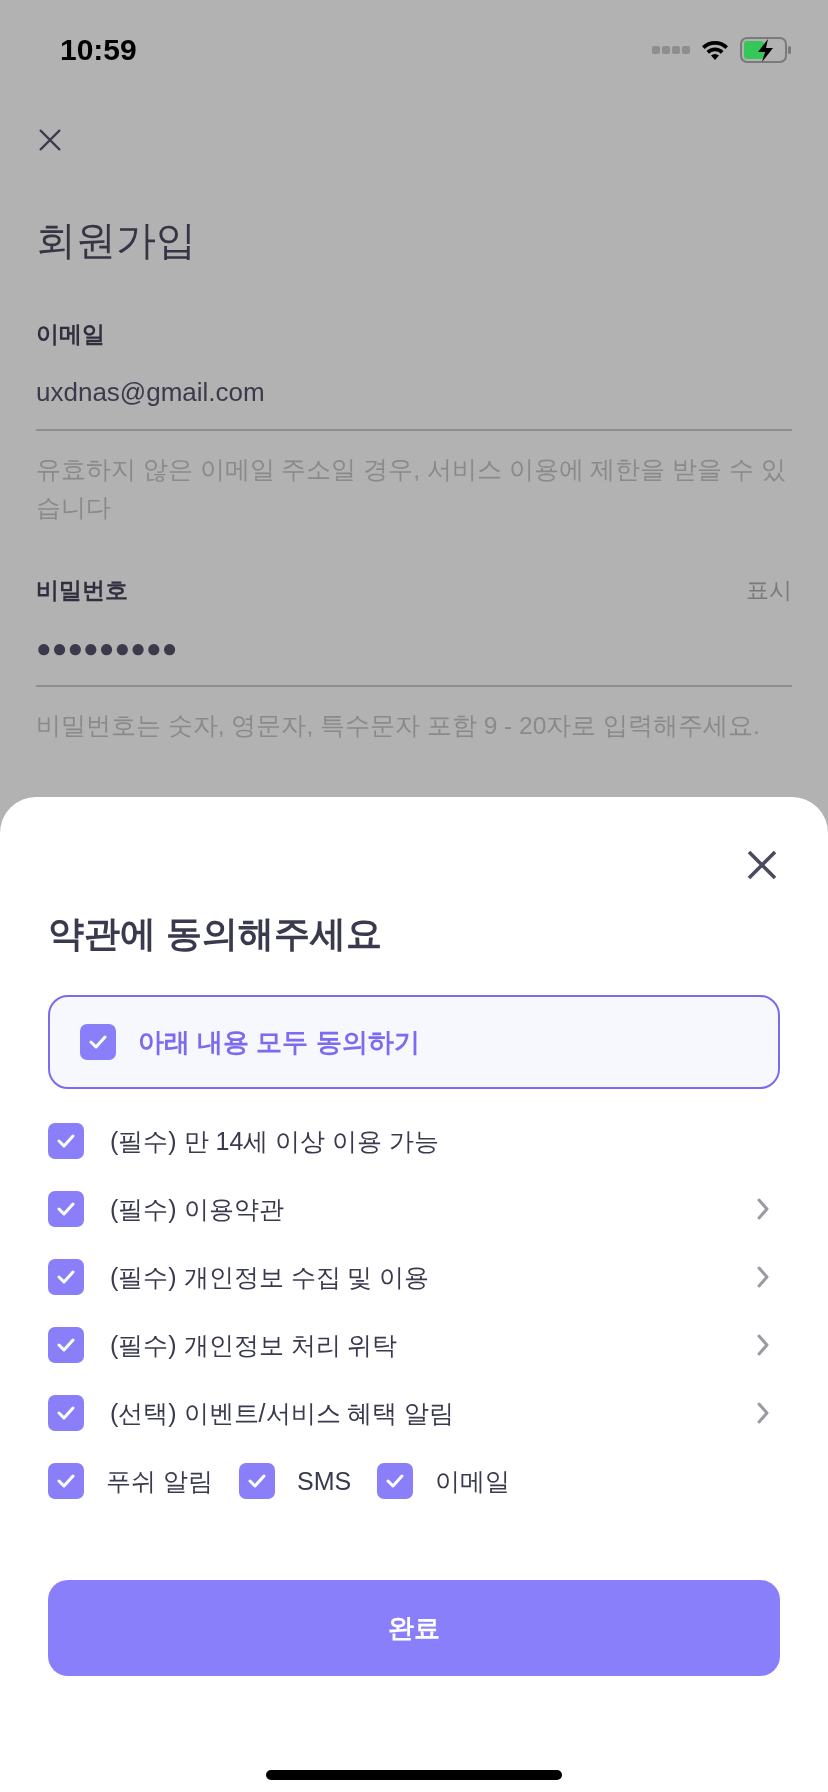 The height and width of the screenshot is (1792, 828). What do you see at coordinates (275, 1141) in the screenshot?
I see `term-label: (필수) 만 14세 이상 이용 가능` at bounding box center [275, 1141].